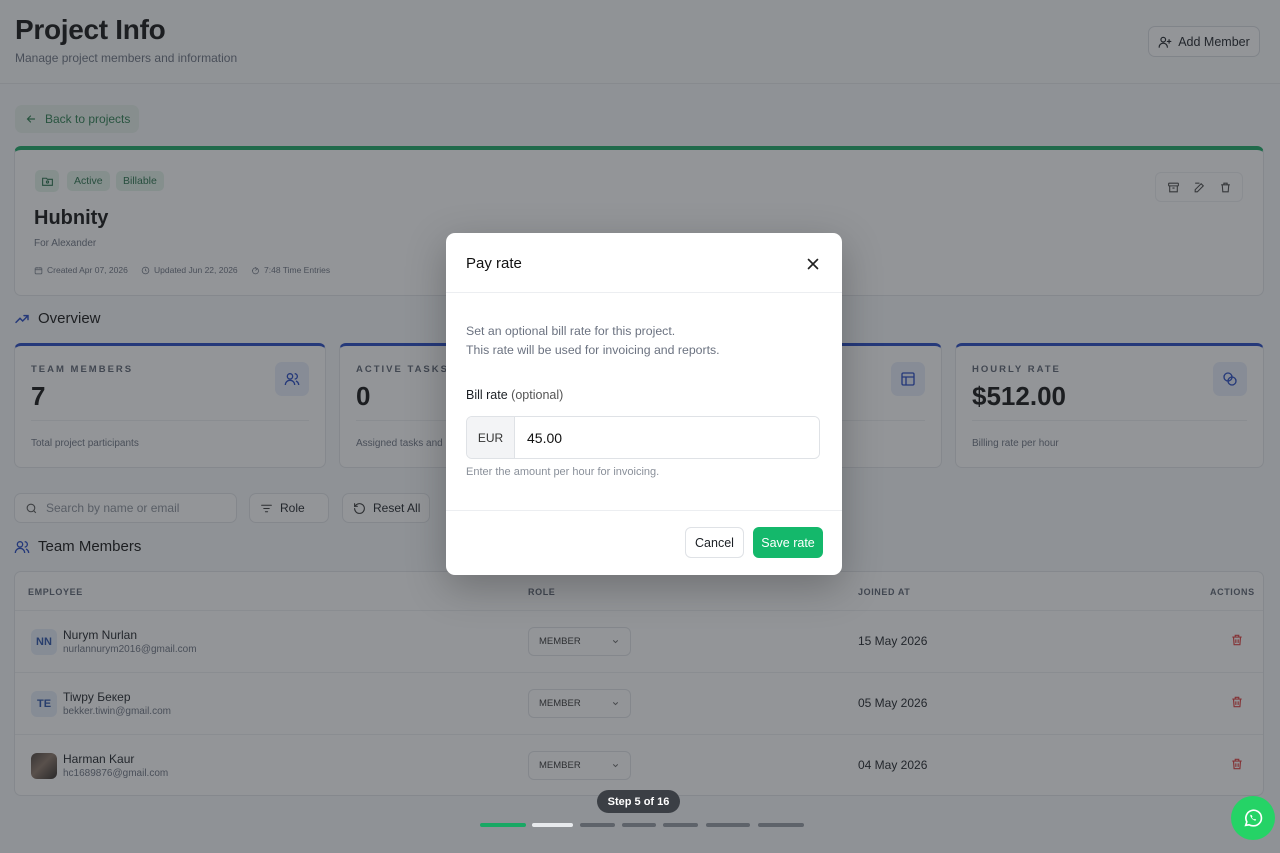 The width and height of the screenshot is (1280, 853). What do you see at coordinates (491, 437) in the screenshot?
I see `currency-addon: EUR` at bounding box center [491, 437].